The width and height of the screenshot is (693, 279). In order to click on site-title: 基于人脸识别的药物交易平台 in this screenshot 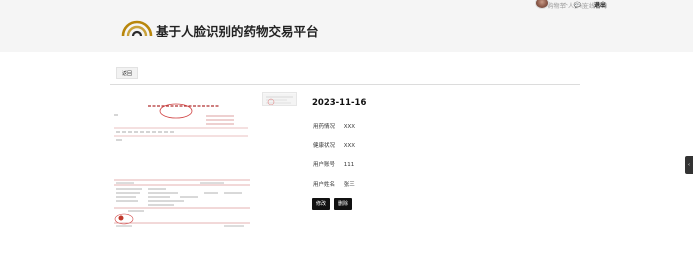, I will do `click(237, 30)`.